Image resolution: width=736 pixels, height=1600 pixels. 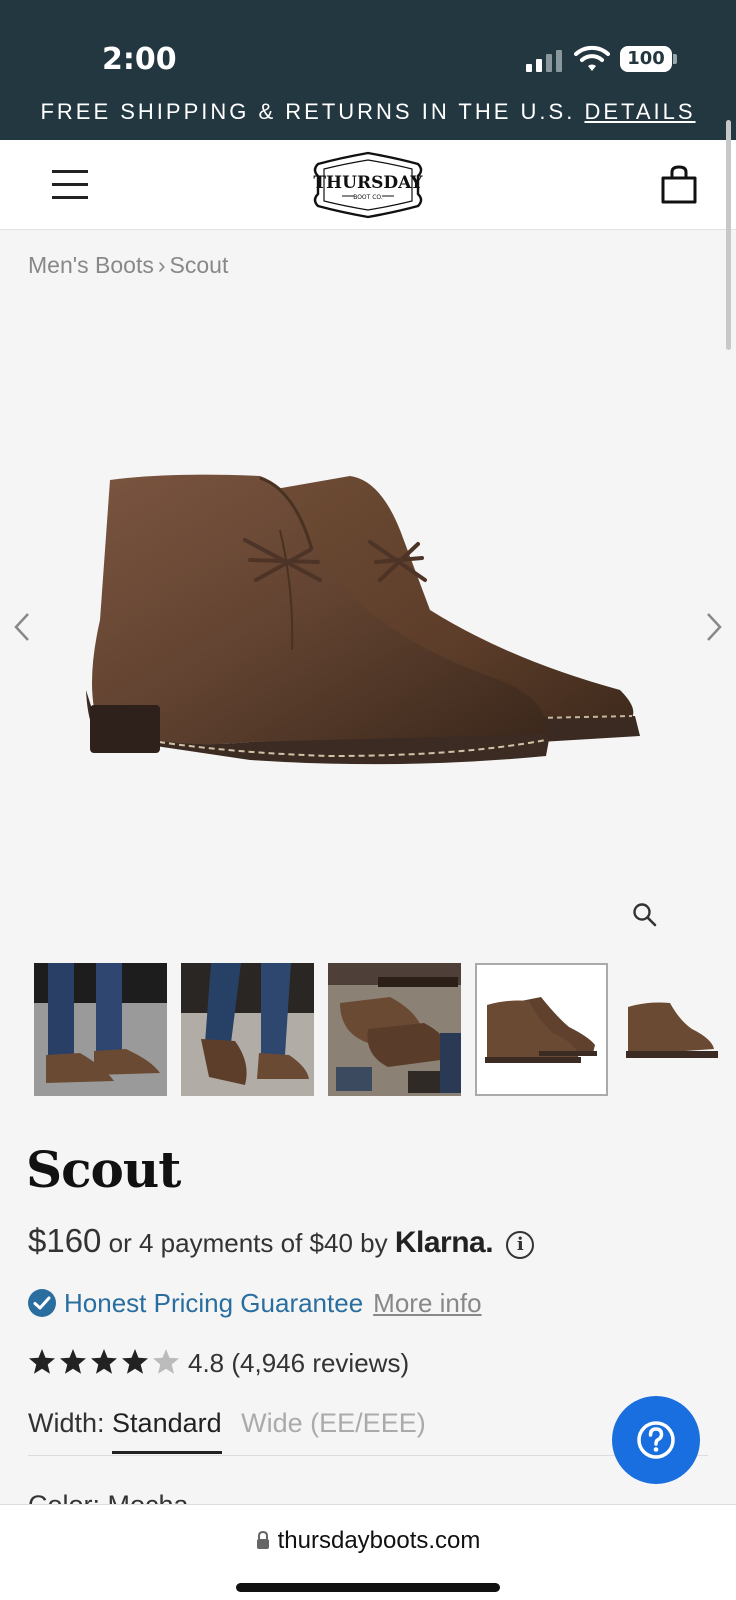 What do you see at coordinates (544, 61) in the screenshot?
I see `cellular-signal-icon` at bounding box center [544, 61].